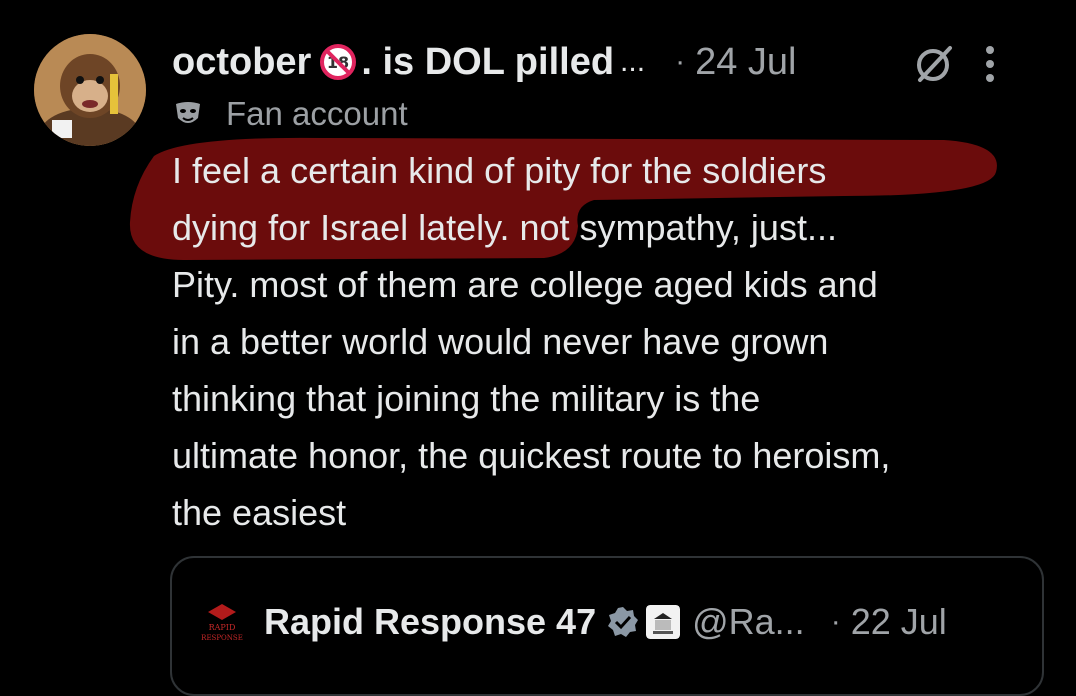  What do you see at coordinates (990, 64) in the screenshot?
I see `more-icon` at bounding box center [990, 64].